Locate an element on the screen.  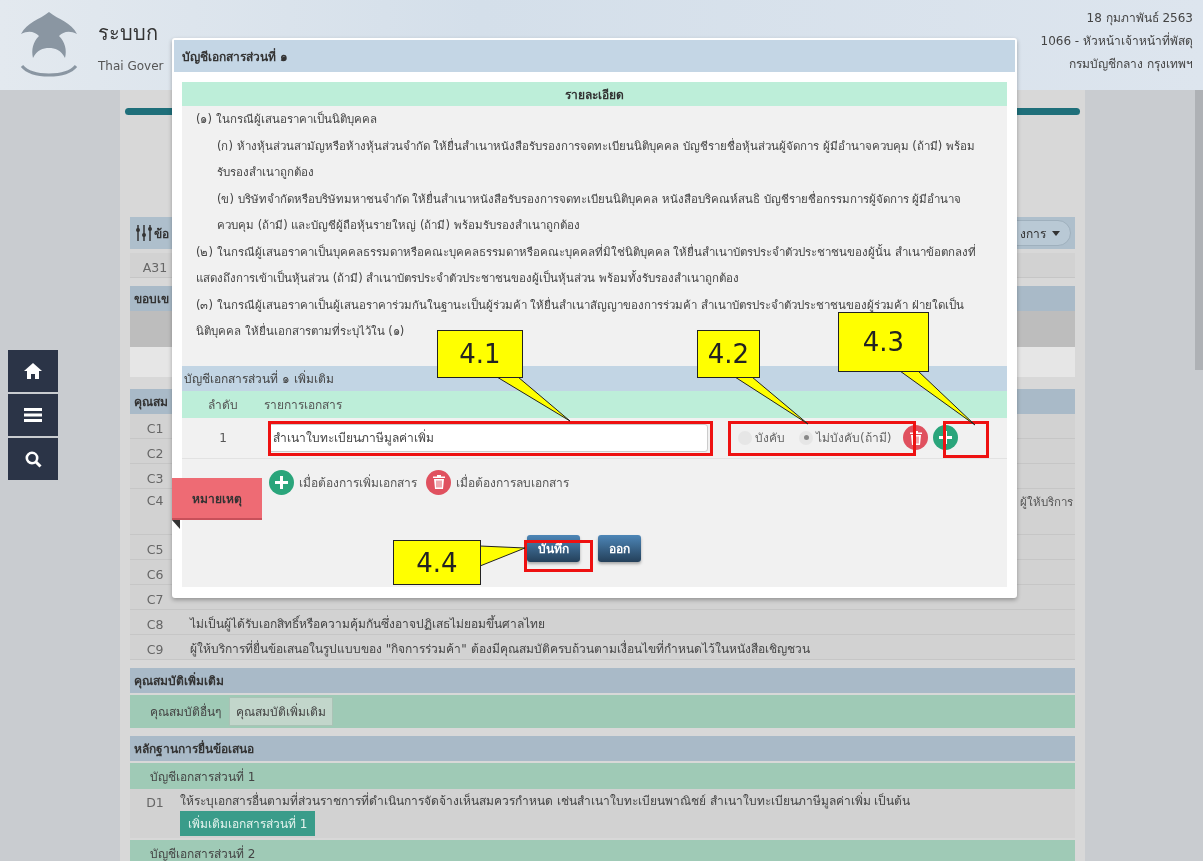
user-name: 1066 - หัวหน้าเจ้าหน้าที่พัสดุ is located at coordinates (1116, 40).